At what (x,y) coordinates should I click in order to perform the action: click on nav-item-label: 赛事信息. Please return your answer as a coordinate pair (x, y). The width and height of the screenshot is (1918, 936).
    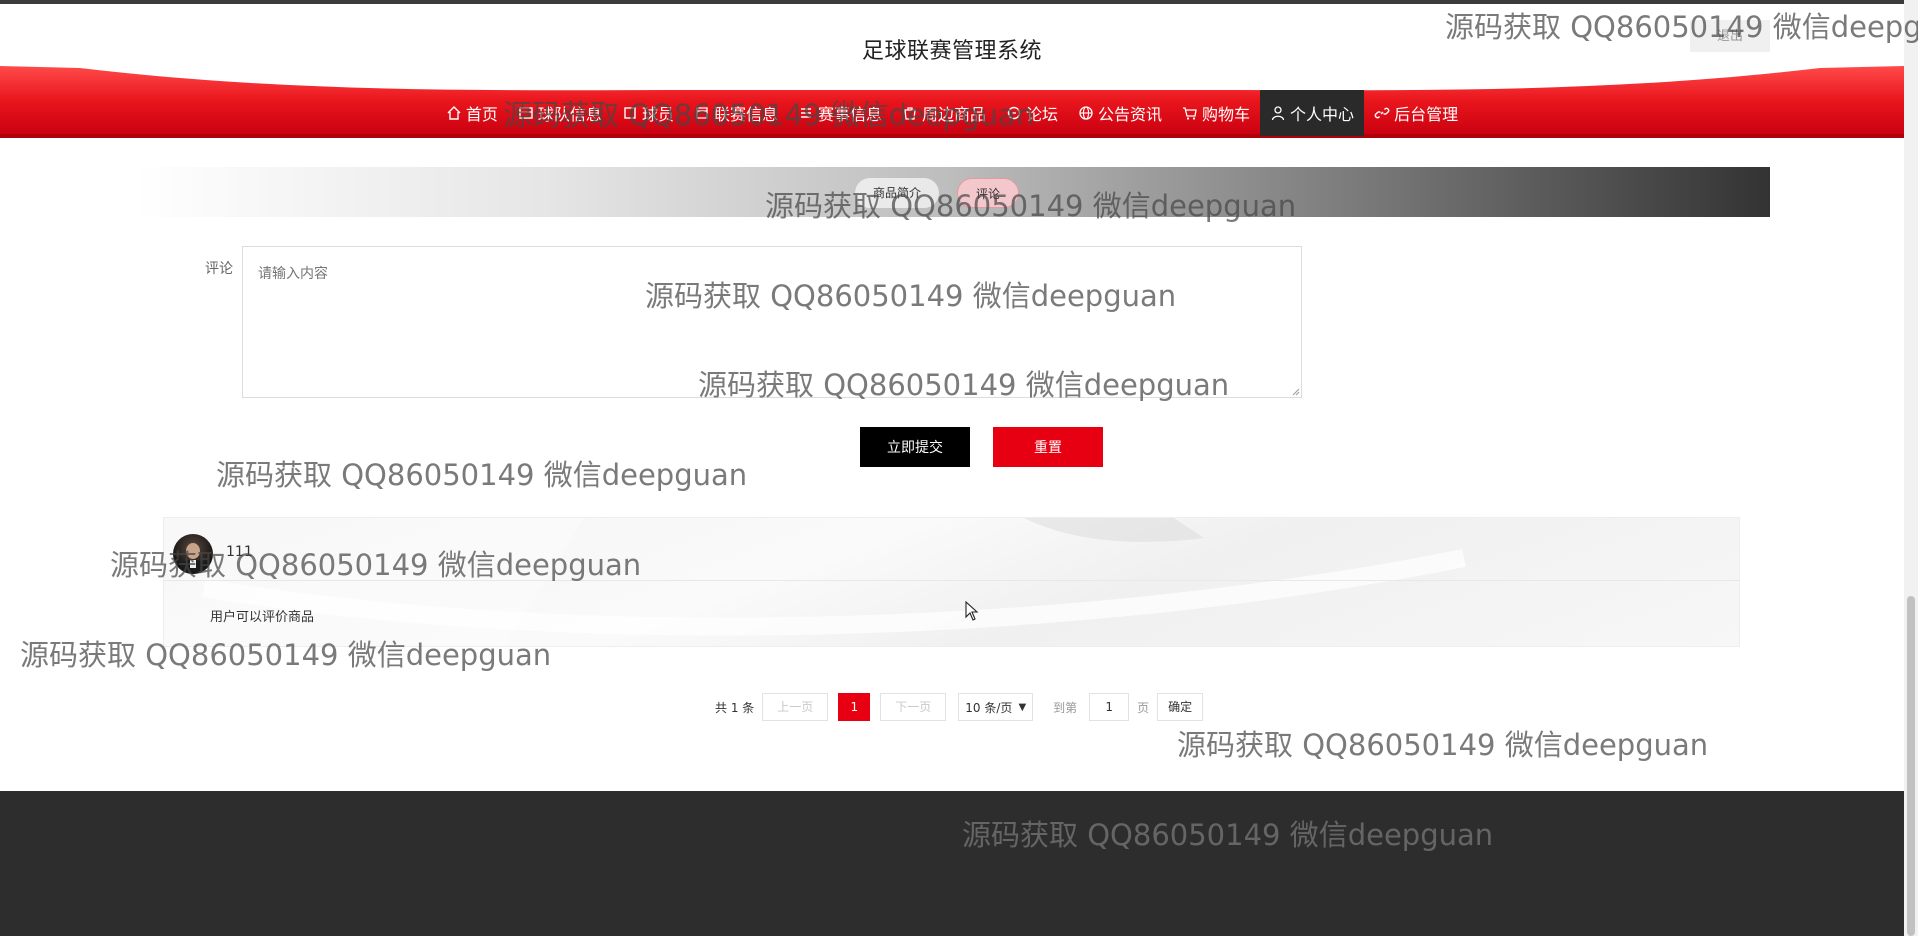
    Looking at the image, I should click on (849, 114).